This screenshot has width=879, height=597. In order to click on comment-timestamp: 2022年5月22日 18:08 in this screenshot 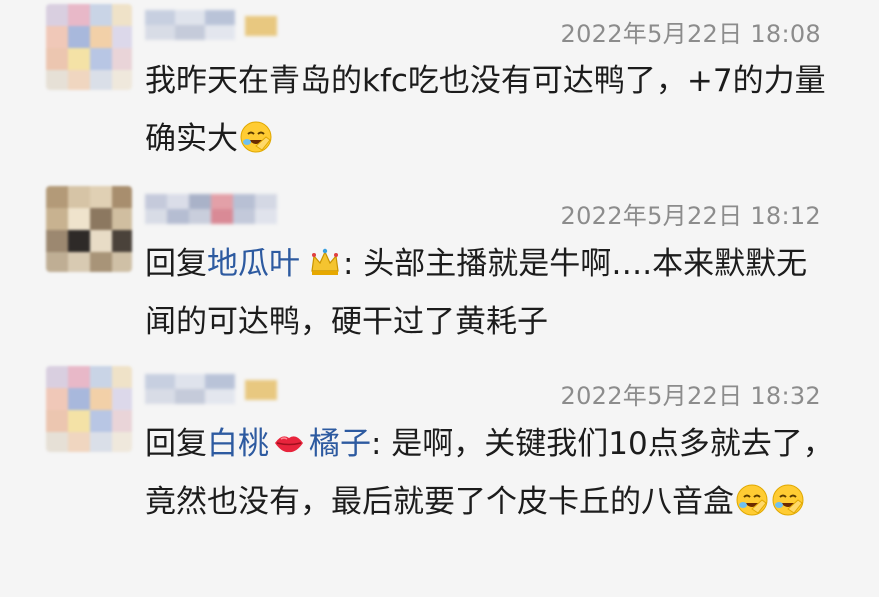, I will do `click(690, 34)`.